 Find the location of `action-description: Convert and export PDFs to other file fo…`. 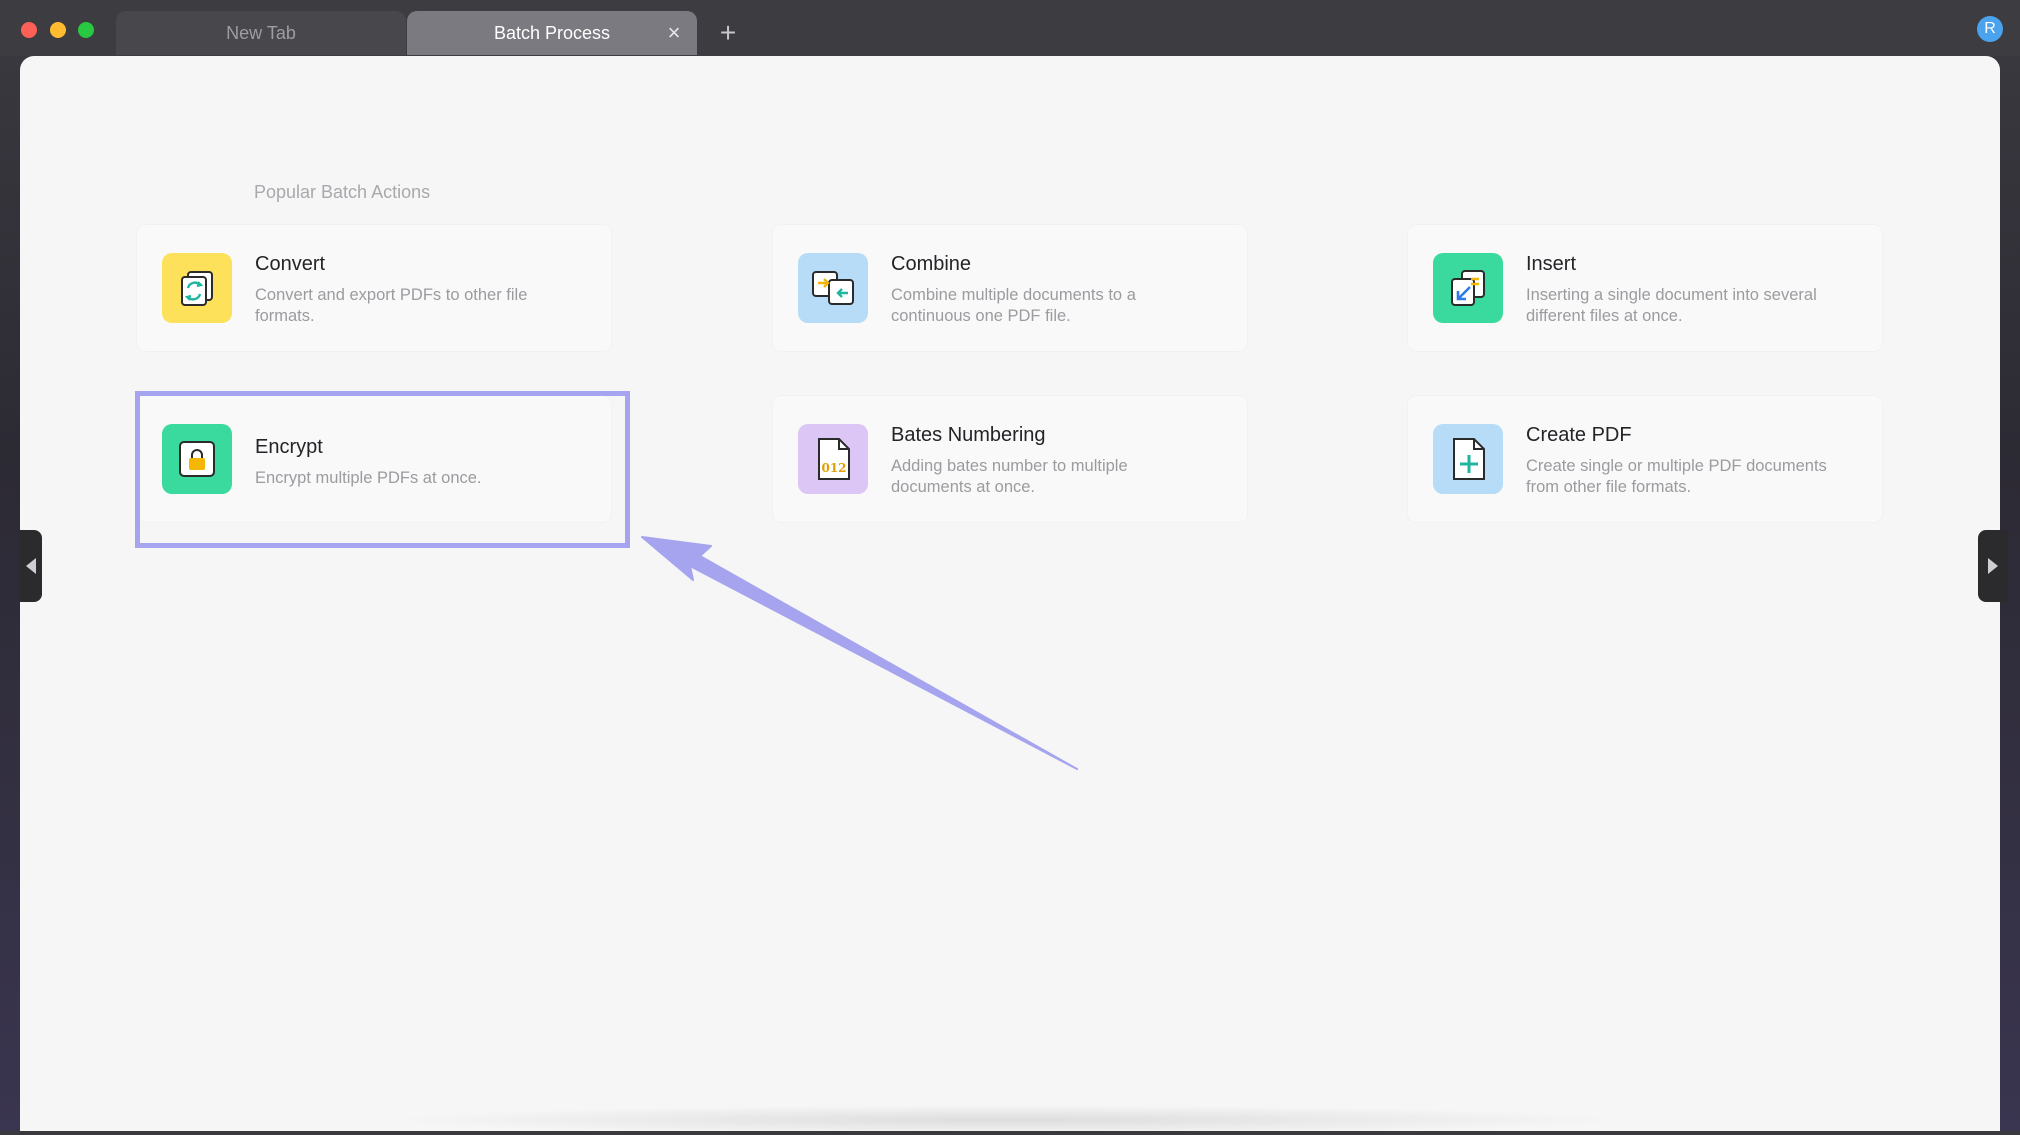

action-description: Convert and export PDFs to other file fo… is located at coordinates (391, 305).